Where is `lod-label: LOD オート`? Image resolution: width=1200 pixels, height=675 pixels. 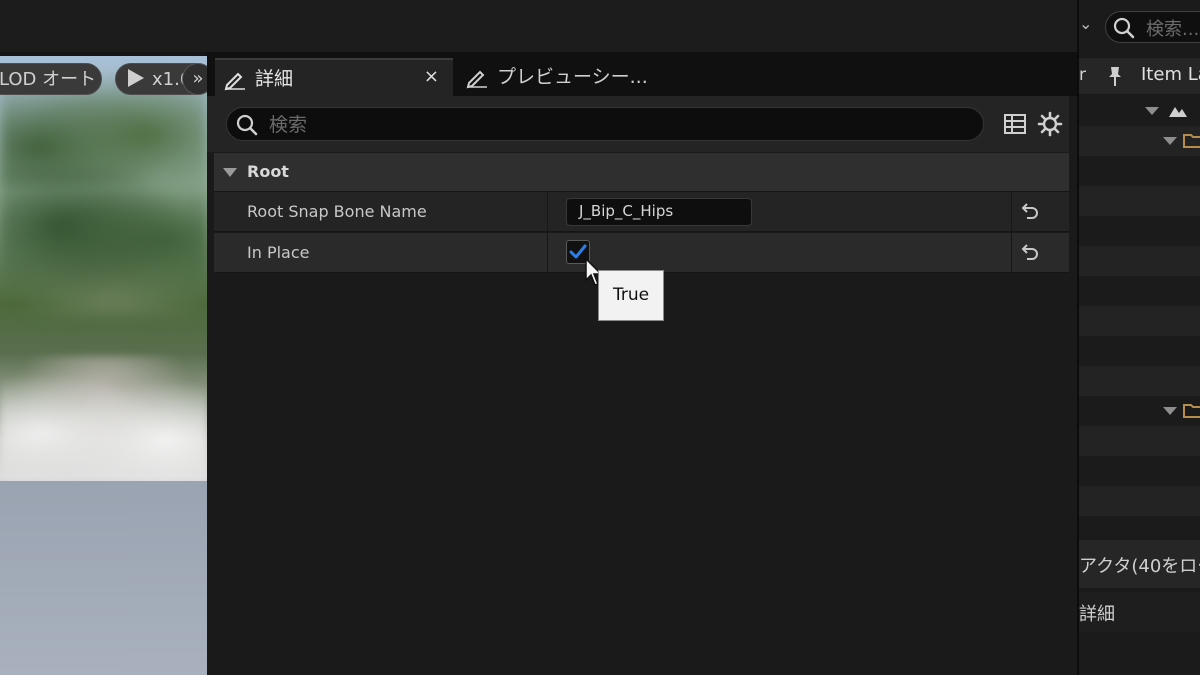 lod-label: LOD オート is located at coordinates (48, 79).